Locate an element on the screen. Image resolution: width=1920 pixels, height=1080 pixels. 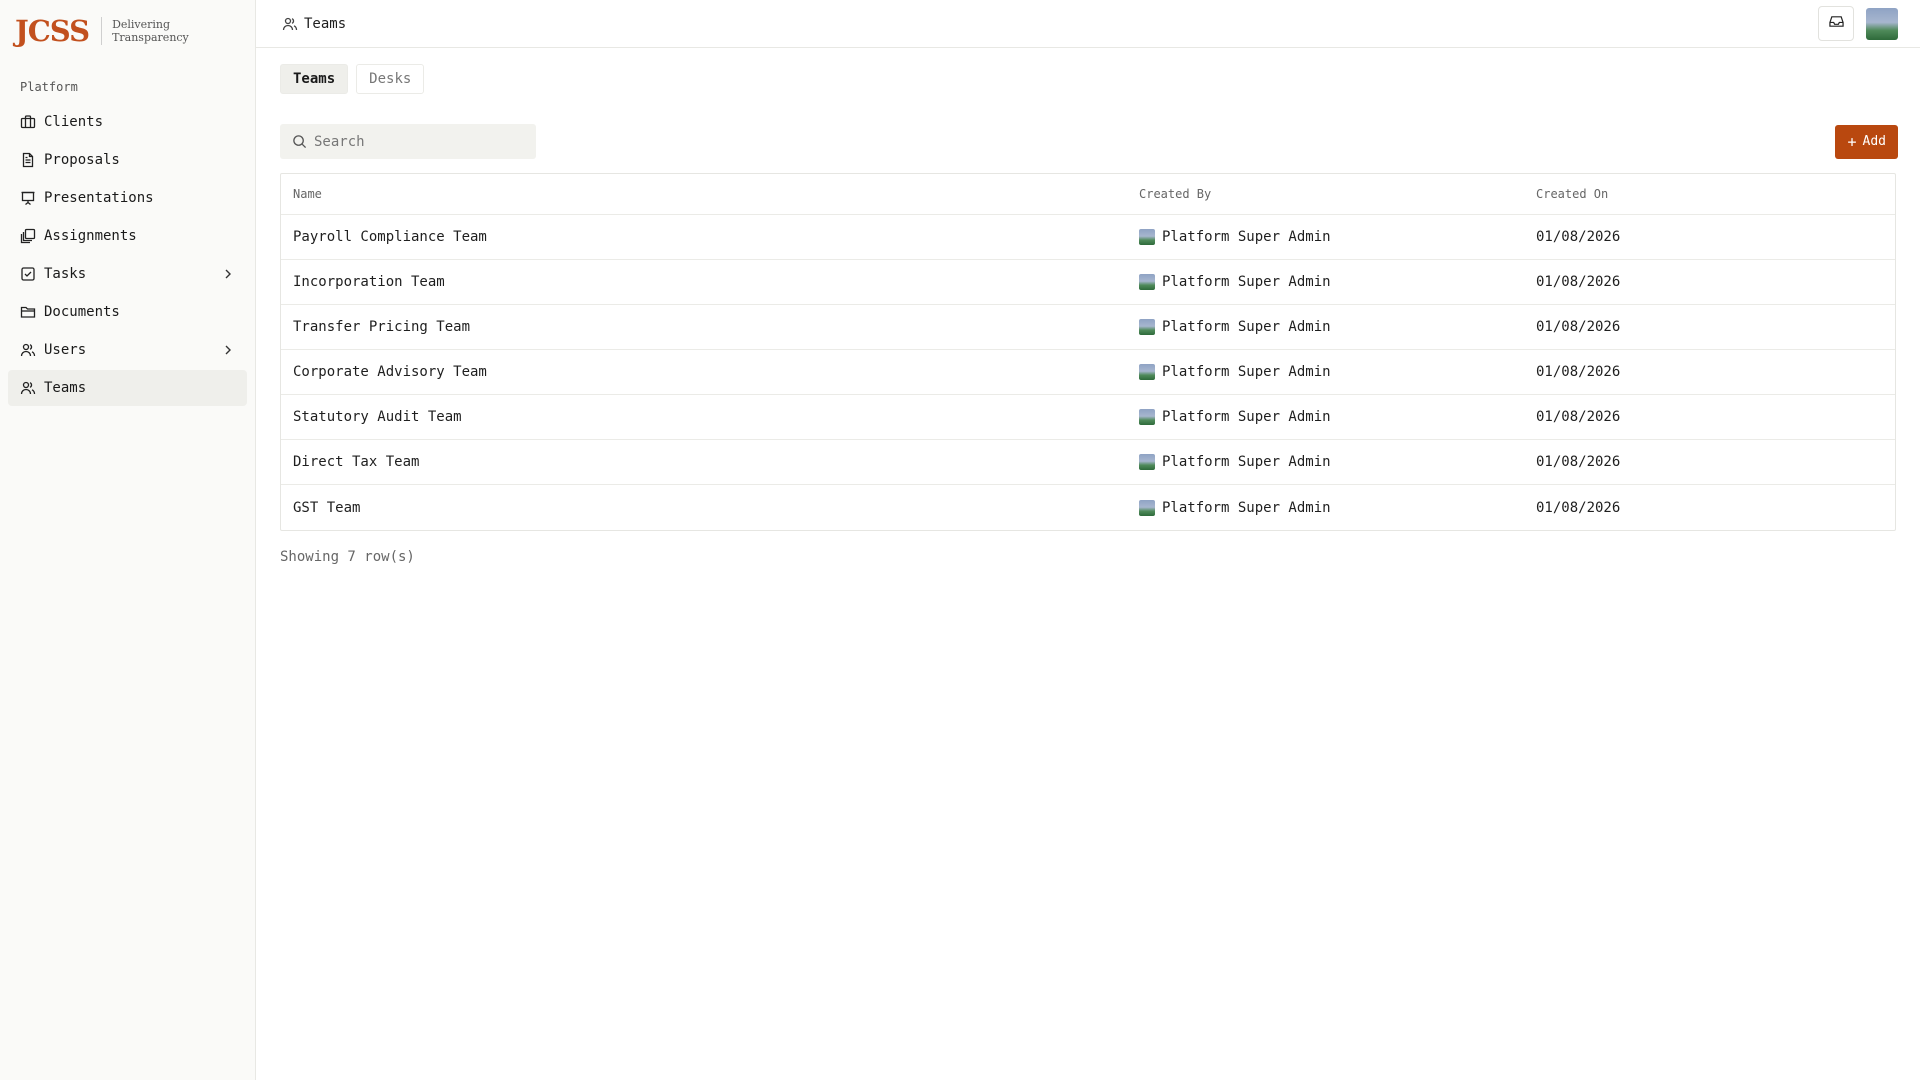
topbar: Teams is located at coordinates (1088, 24).